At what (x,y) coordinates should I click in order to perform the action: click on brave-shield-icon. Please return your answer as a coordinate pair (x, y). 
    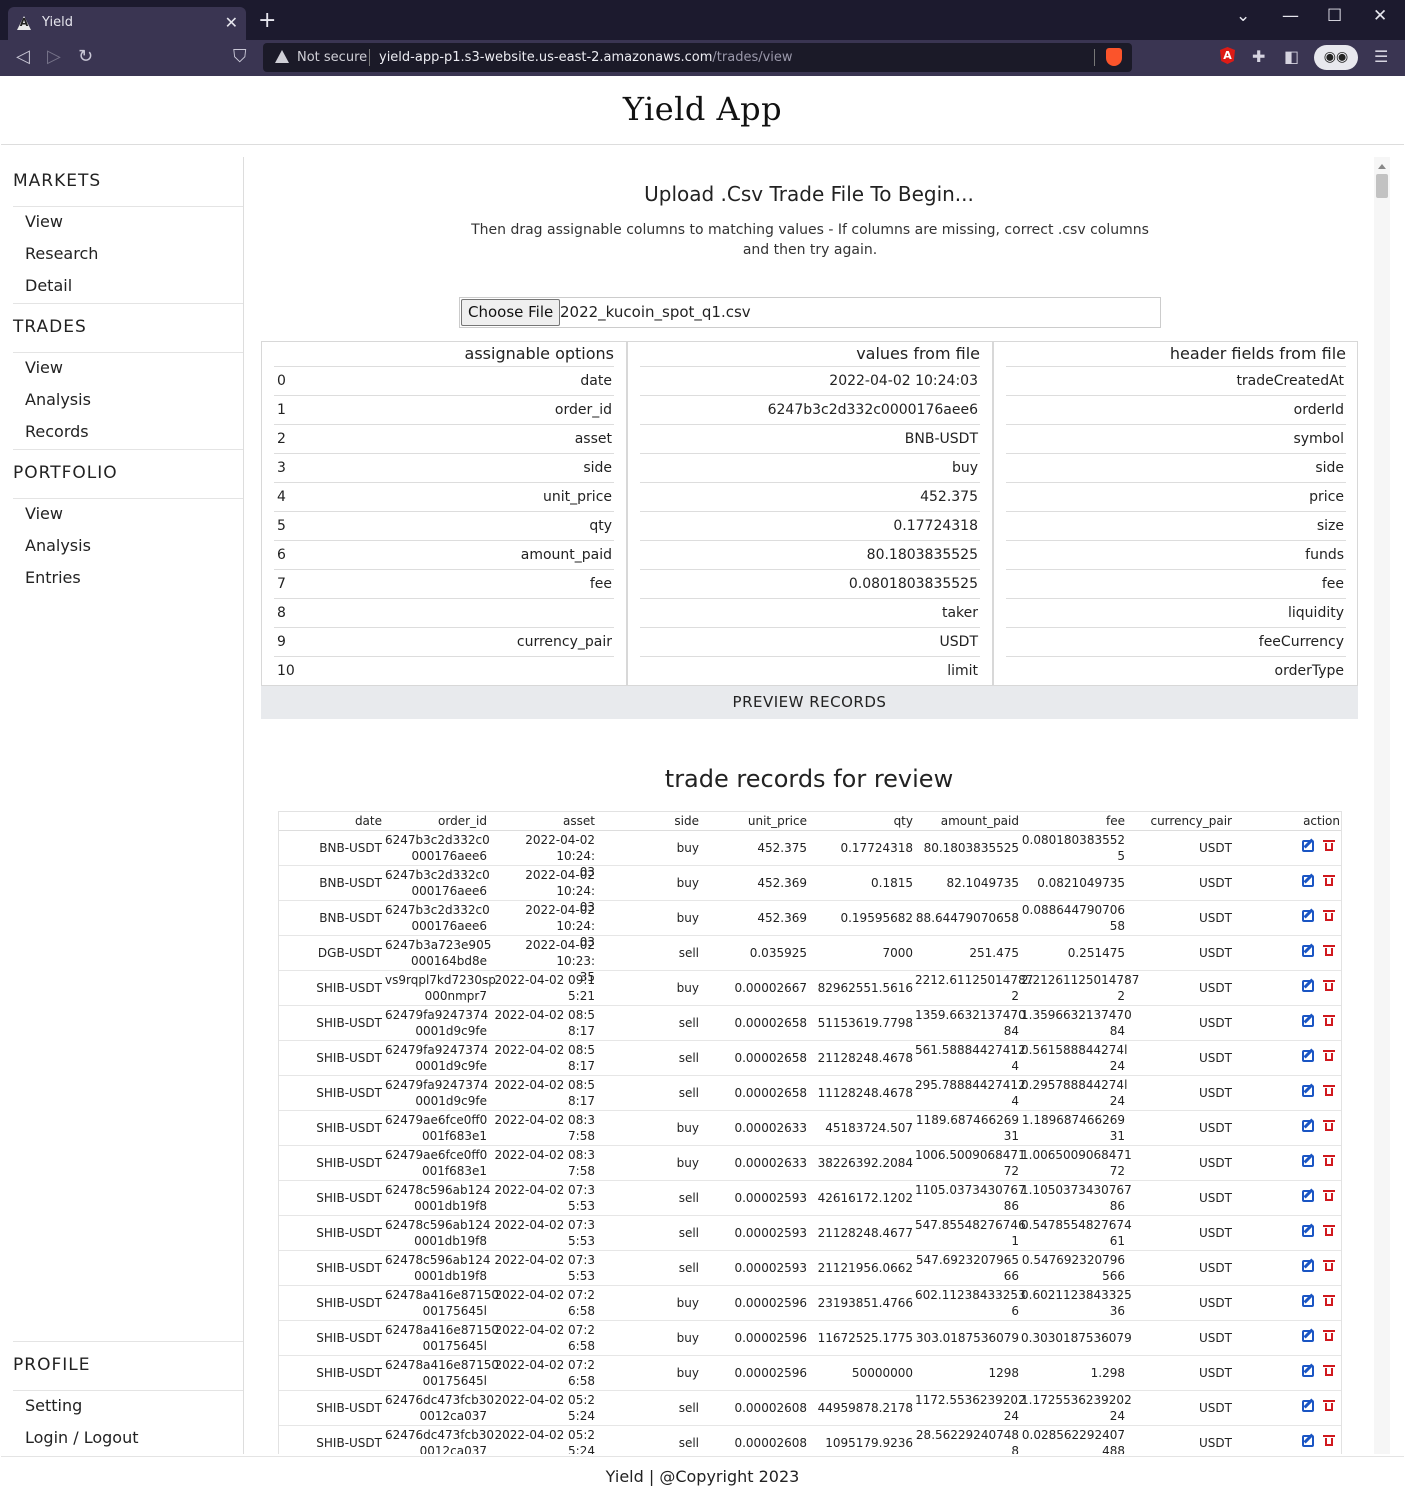
    Looking at the image, I should click on (1114, 57).